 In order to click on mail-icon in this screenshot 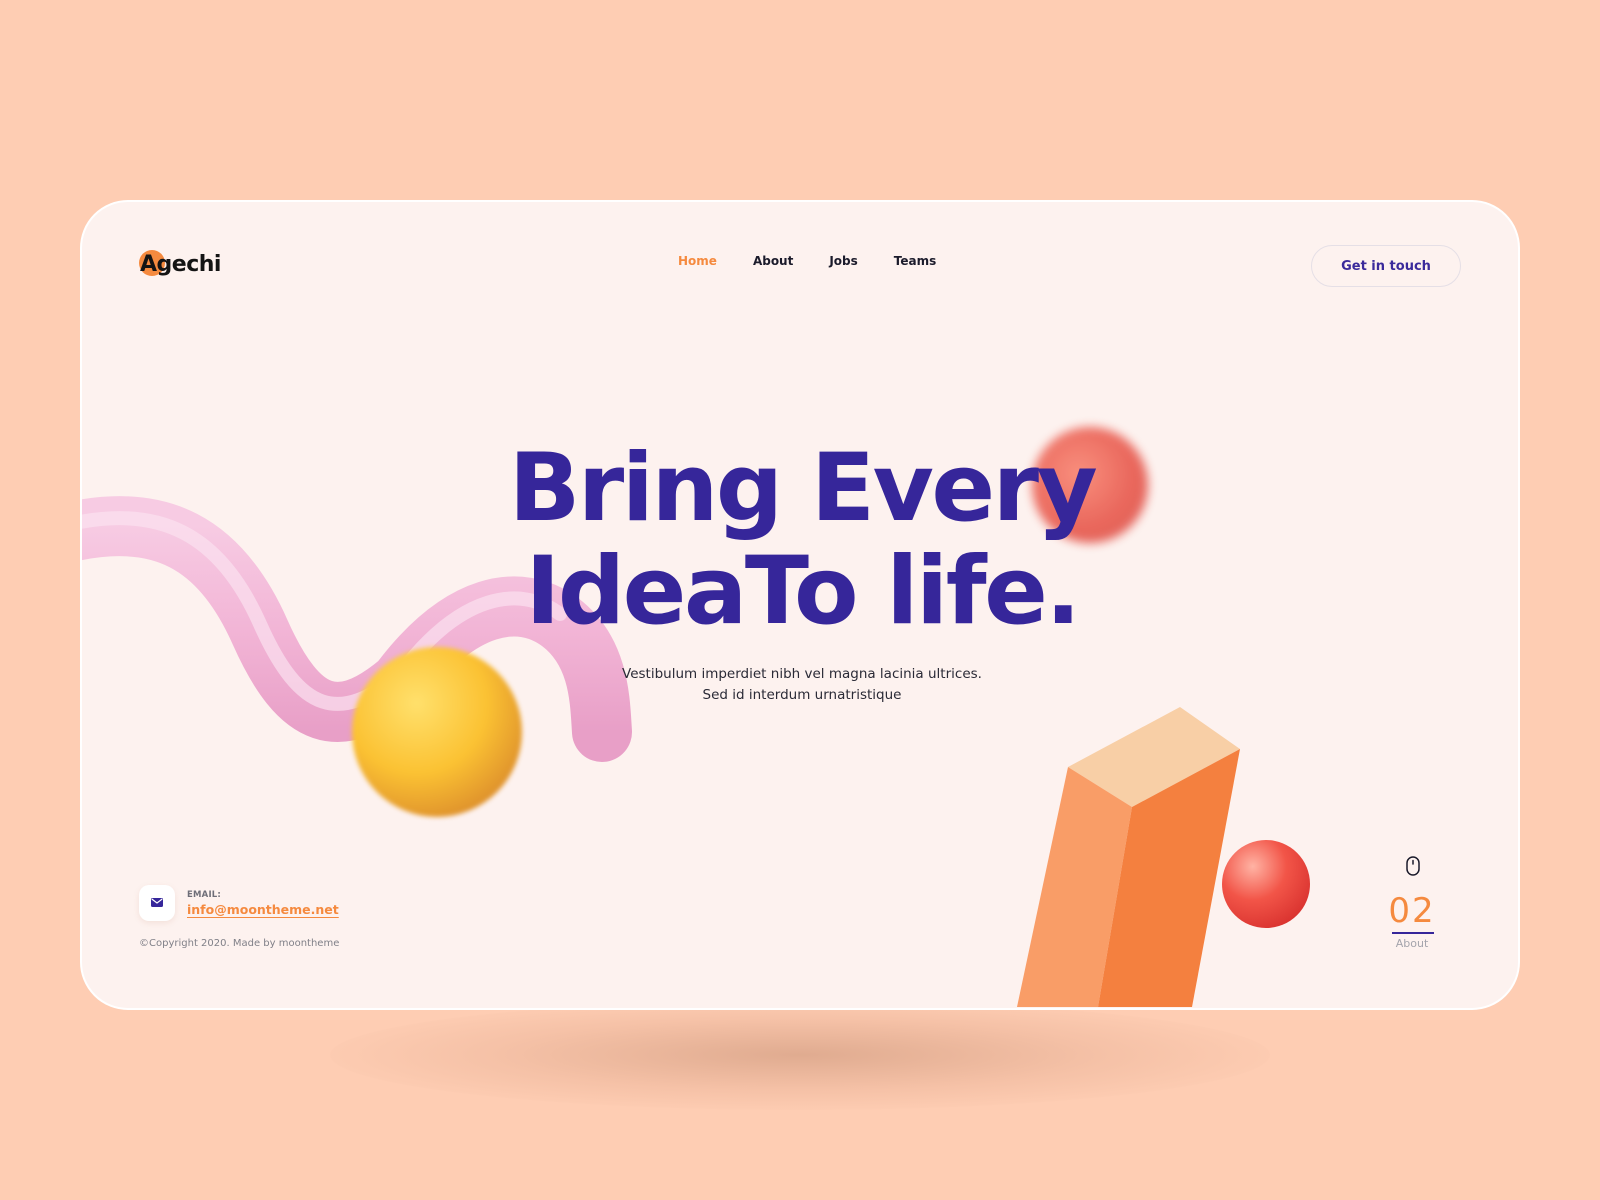, I will do `click(157, 902)`.